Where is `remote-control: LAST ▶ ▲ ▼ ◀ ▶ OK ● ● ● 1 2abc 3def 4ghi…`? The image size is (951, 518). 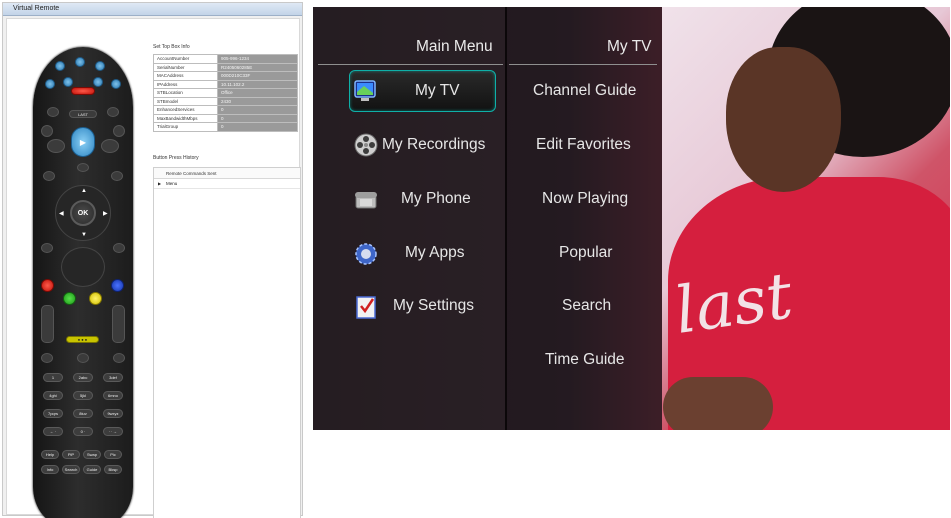 remote-control: LAST ▶ ▲ ▼ ◀ ▶ OK ● ● ● 1 2abc 3def 4ghi… is located at coordinates (83, 282).